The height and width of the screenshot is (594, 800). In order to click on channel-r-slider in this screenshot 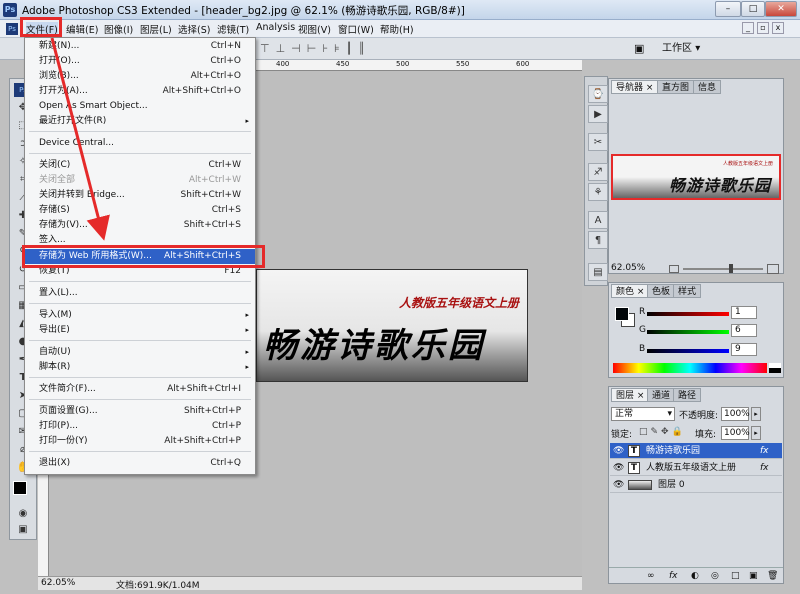, I will do `click(688, 314)`.